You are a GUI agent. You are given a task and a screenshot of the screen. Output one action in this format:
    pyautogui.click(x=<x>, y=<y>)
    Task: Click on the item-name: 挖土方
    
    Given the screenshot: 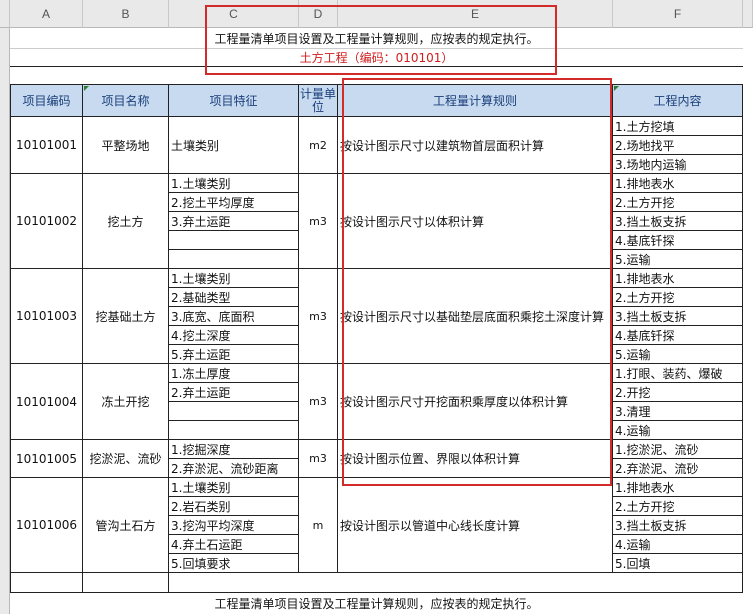 What is the action you would take?
    pyautogui.click(x=126, y=221)
    